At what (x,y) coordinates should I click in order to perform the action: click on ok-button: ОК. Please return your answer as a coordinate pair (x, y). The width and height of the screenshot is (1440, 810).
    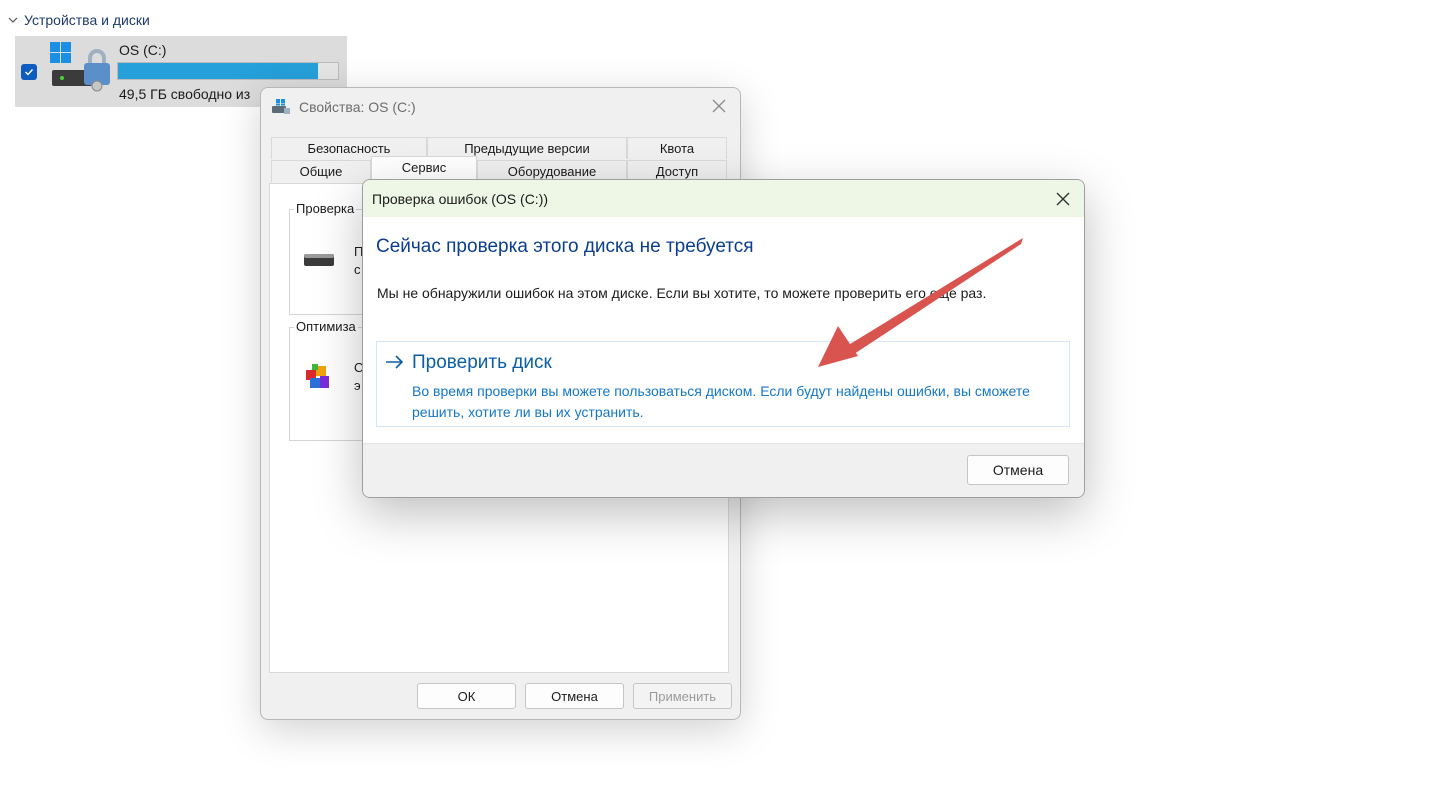
    Looking at the image, I should click on (466, 696).